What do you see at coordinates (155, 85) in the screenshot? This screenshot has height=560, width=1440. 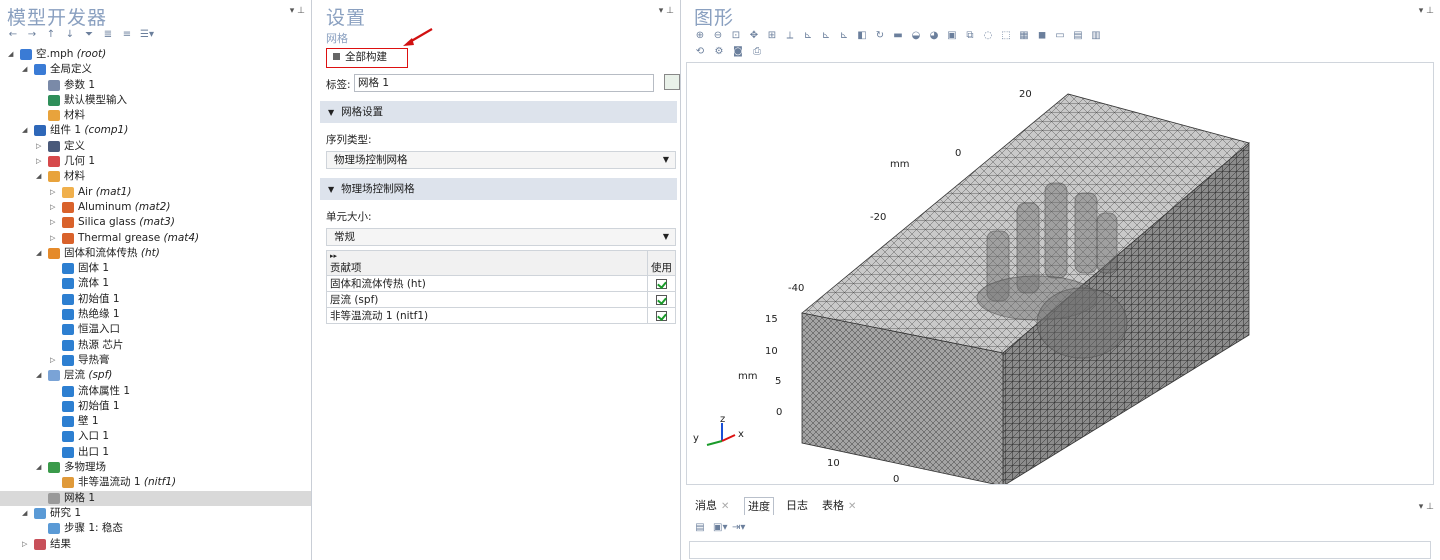 I see `tree-item: 参数 1` at bounding box center [155, 85].